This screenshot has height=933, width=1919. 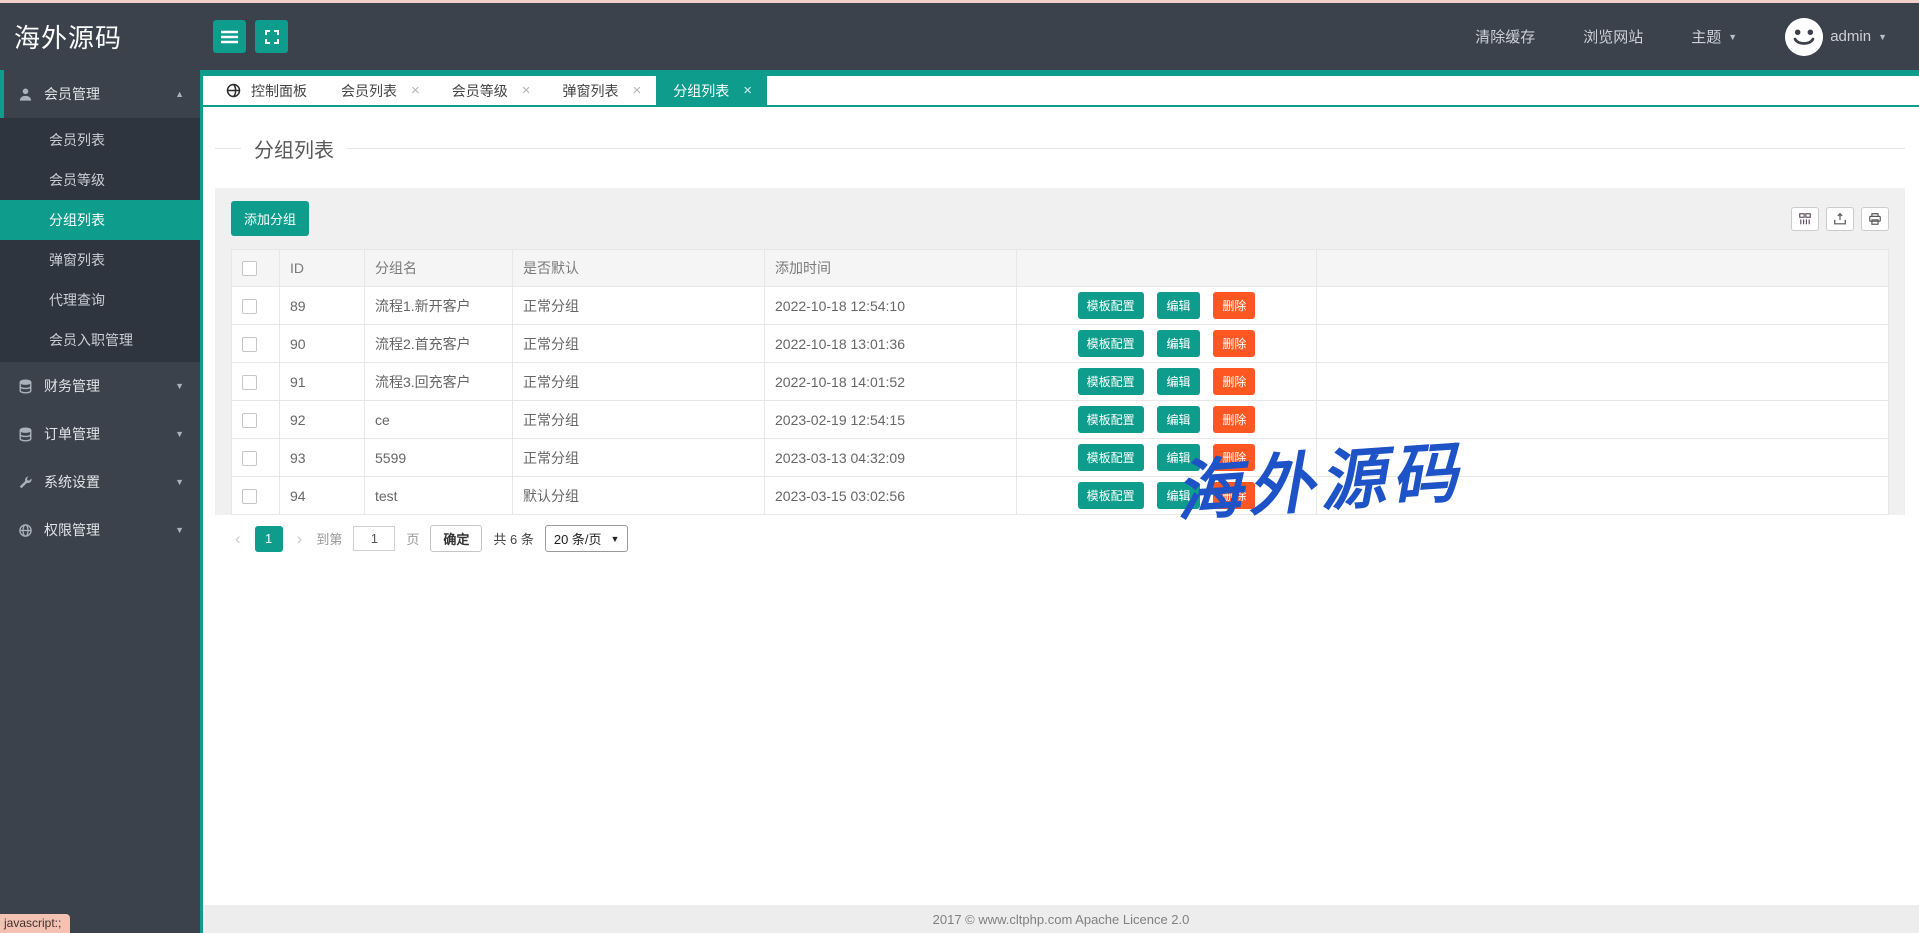 I want to click on sidebar-item-finance-mgmt: 财务管理 ▼, so click(x=100, y=386).